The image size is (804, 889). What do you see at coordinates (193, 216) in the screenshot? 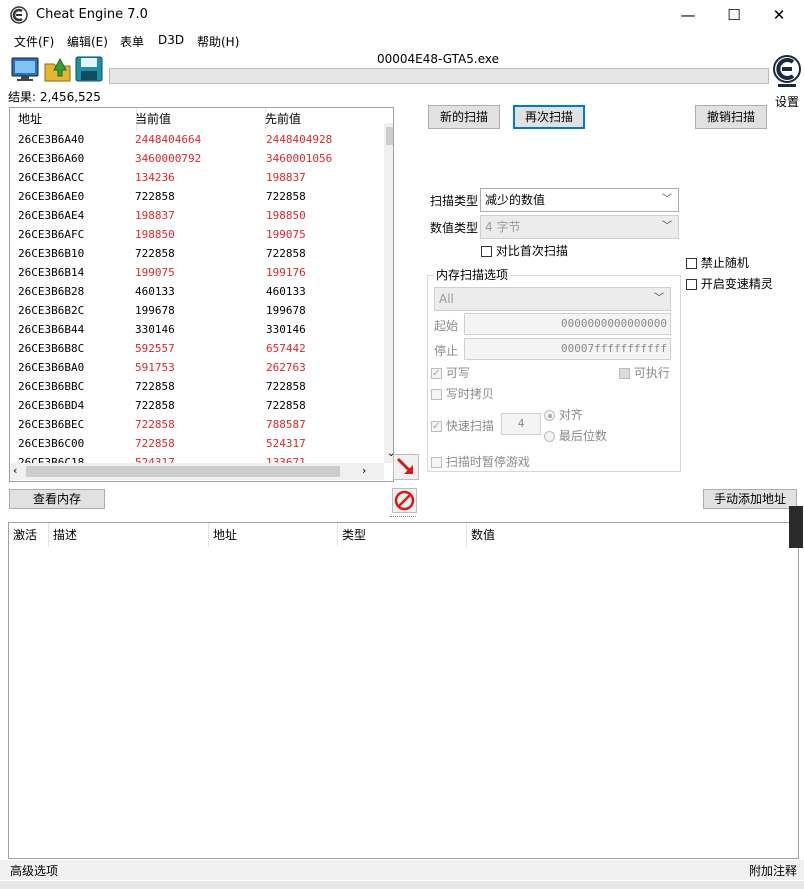
I see `table-row: 26CE3B6AE4 198837 198850` at bounding box center [193, 216].